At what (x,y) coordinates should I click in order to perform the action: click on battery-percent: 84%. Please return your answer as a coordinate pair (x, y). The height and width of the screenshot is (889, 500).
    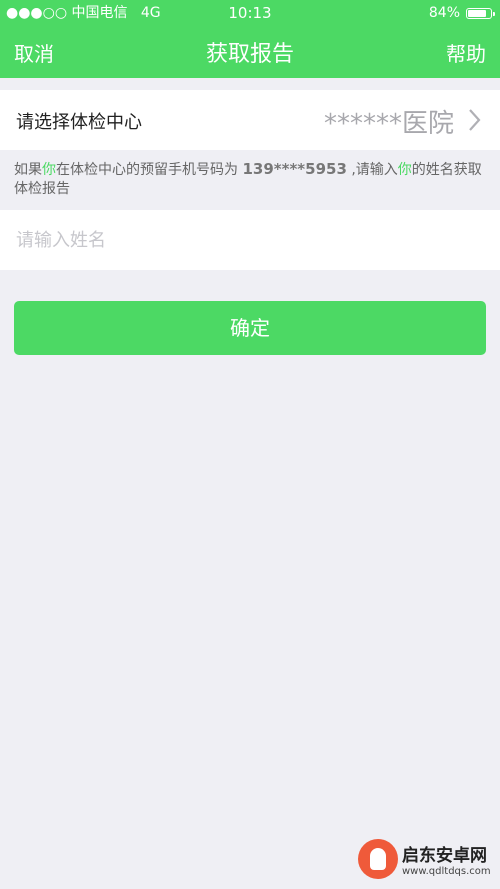
    Looking at the image, I should click on (444, 13).